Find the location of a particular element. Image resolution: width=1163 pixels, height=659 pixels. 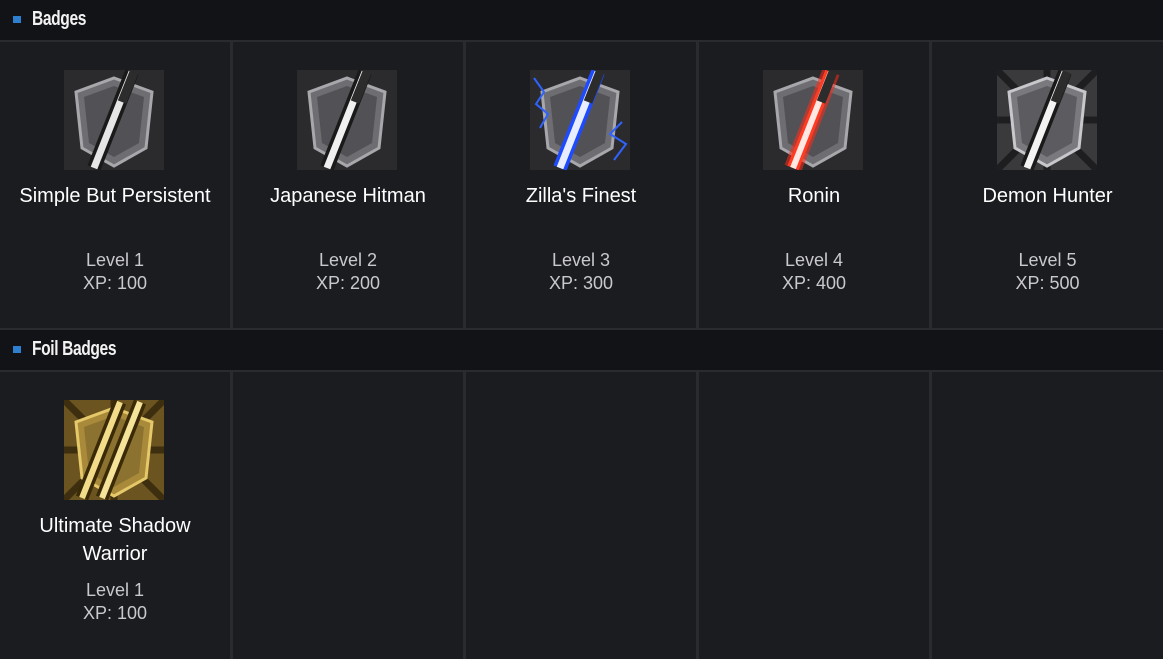

badge-card: Ultimate Shadow Warrior Level 1 XP: 100 is located at coordinates (116, 515).